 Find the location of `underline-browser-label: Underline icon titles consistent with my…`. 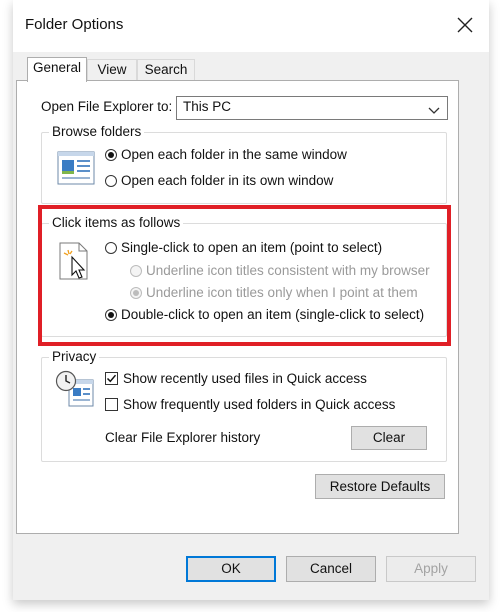

underline-browser-label: Underline icon titles consistent with my… is located at coordinates (288, 270).